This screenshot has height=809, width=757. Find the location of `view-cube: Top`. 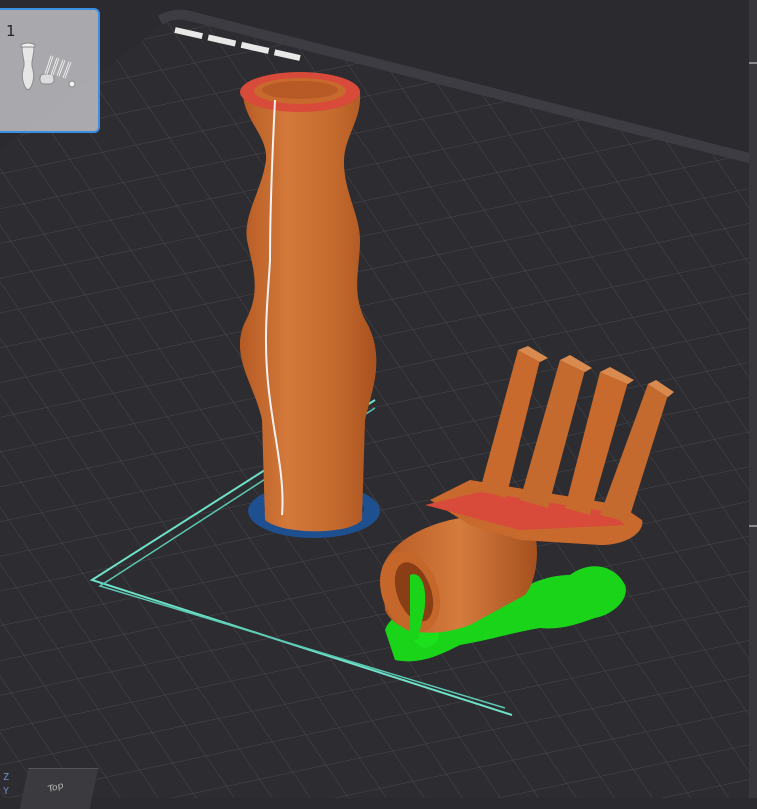

view-cube: Top is located at coordinates (59, 788).